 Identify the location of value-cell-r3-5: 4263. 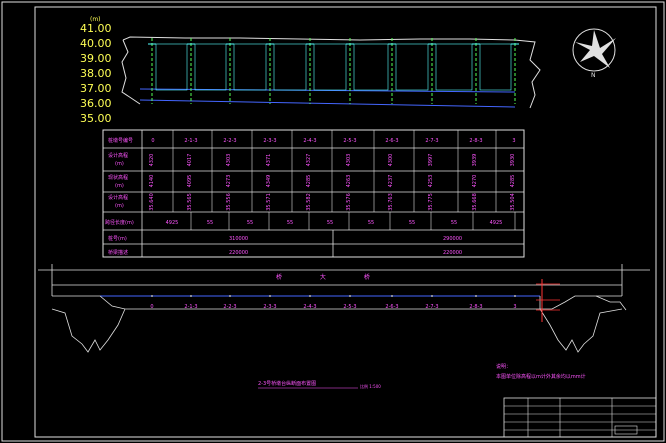
(349, 181).